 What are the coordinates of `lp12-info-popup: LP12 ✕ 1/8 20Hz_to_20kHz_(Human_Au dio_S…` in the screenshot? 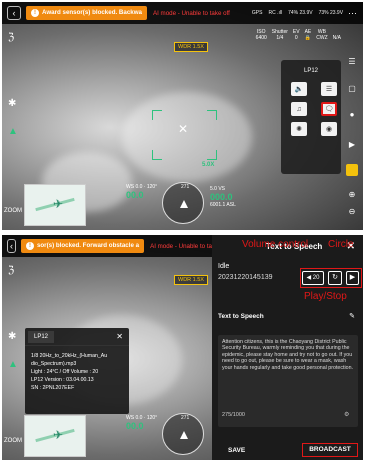 It's located at (77, 371).